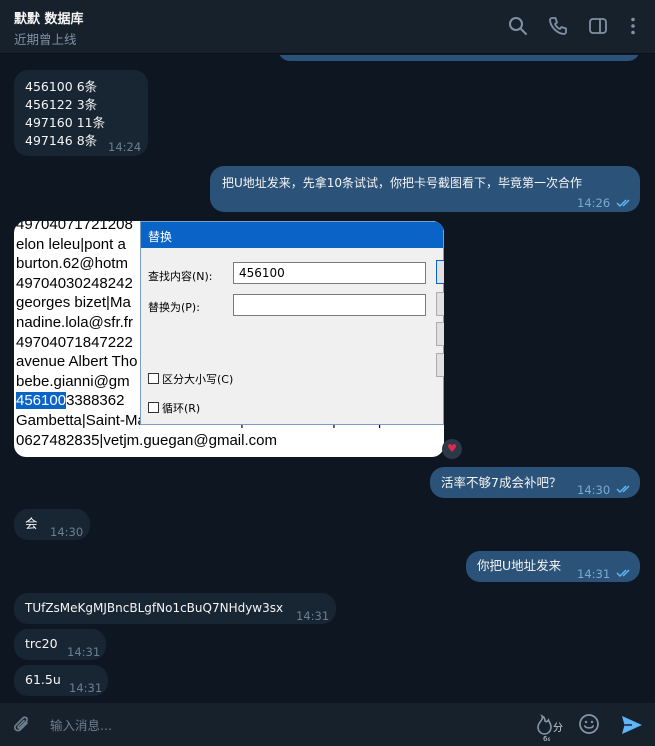 The height and width of the screenshot is (746, 655). Describe the element at coordinates (589, 724) in the screenshot. I see `emoji-icon` at that location.